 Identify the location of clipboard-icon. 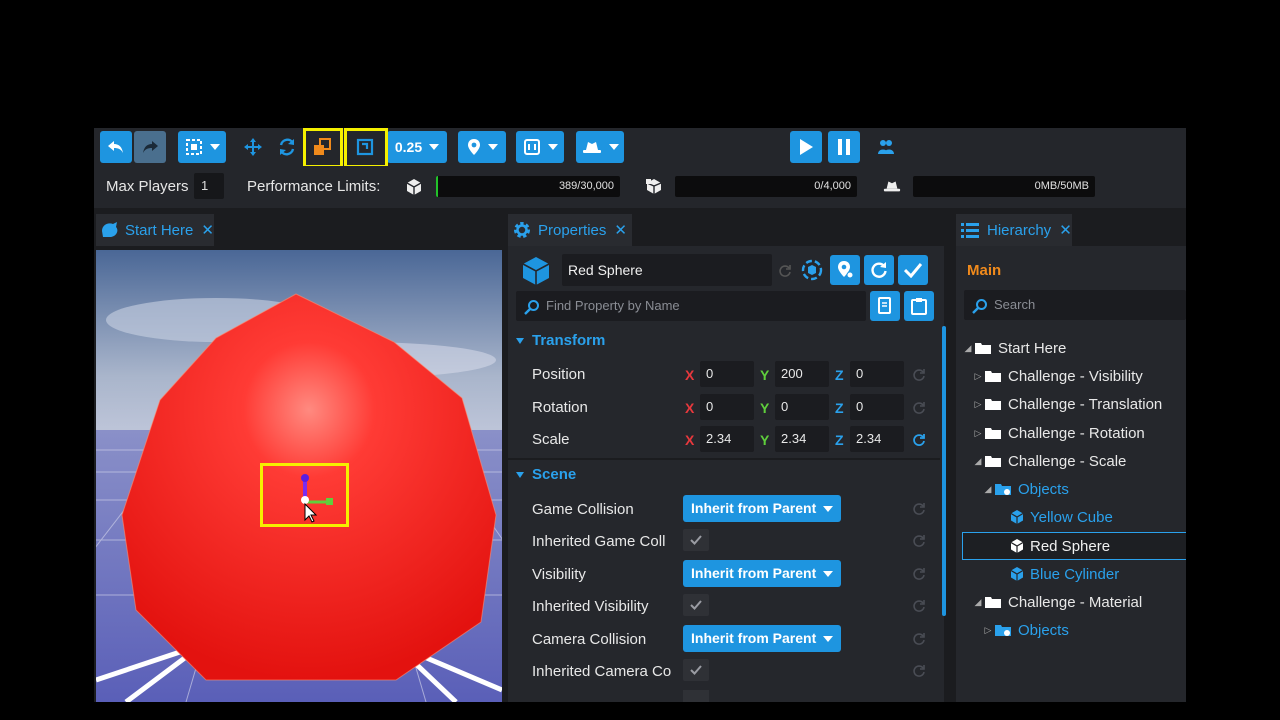
(919, 306).